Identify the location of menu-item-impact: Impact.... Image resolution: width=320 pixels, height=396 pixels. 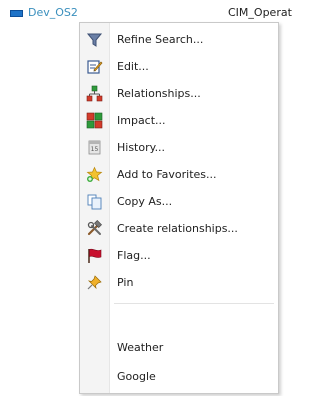
(179, 121).